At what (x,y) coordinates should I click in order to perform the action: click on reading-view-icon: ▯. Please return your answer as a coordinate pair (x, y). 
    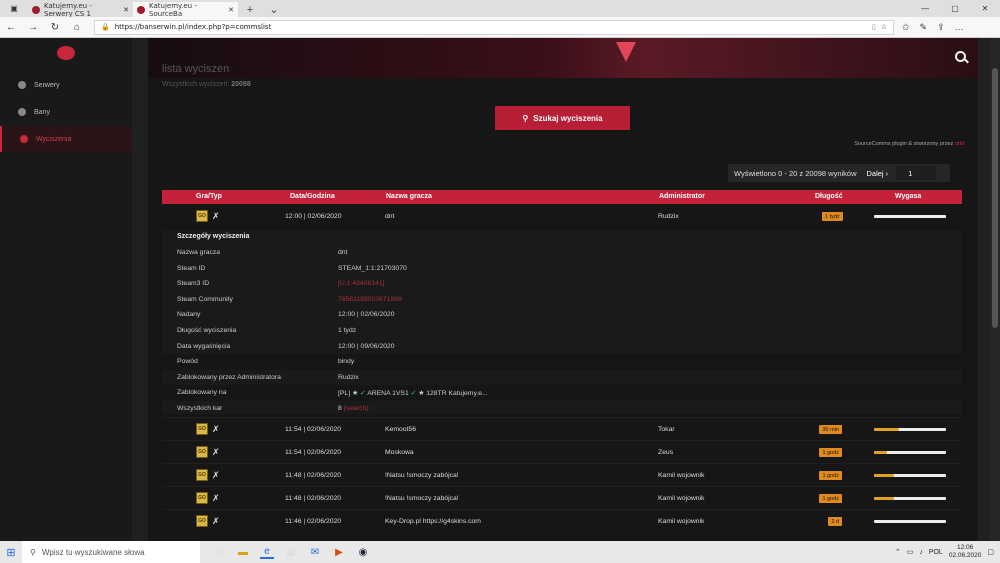
    Looking at the image, I should click on (874, 27).